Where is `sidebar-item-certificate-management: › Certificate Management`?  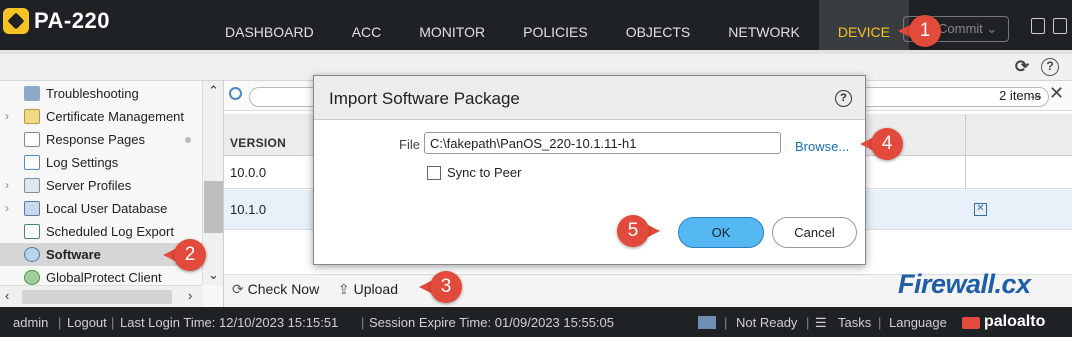
sidebar-item-certificate-management: › Certificate Management is located at coordinates (101, 116).